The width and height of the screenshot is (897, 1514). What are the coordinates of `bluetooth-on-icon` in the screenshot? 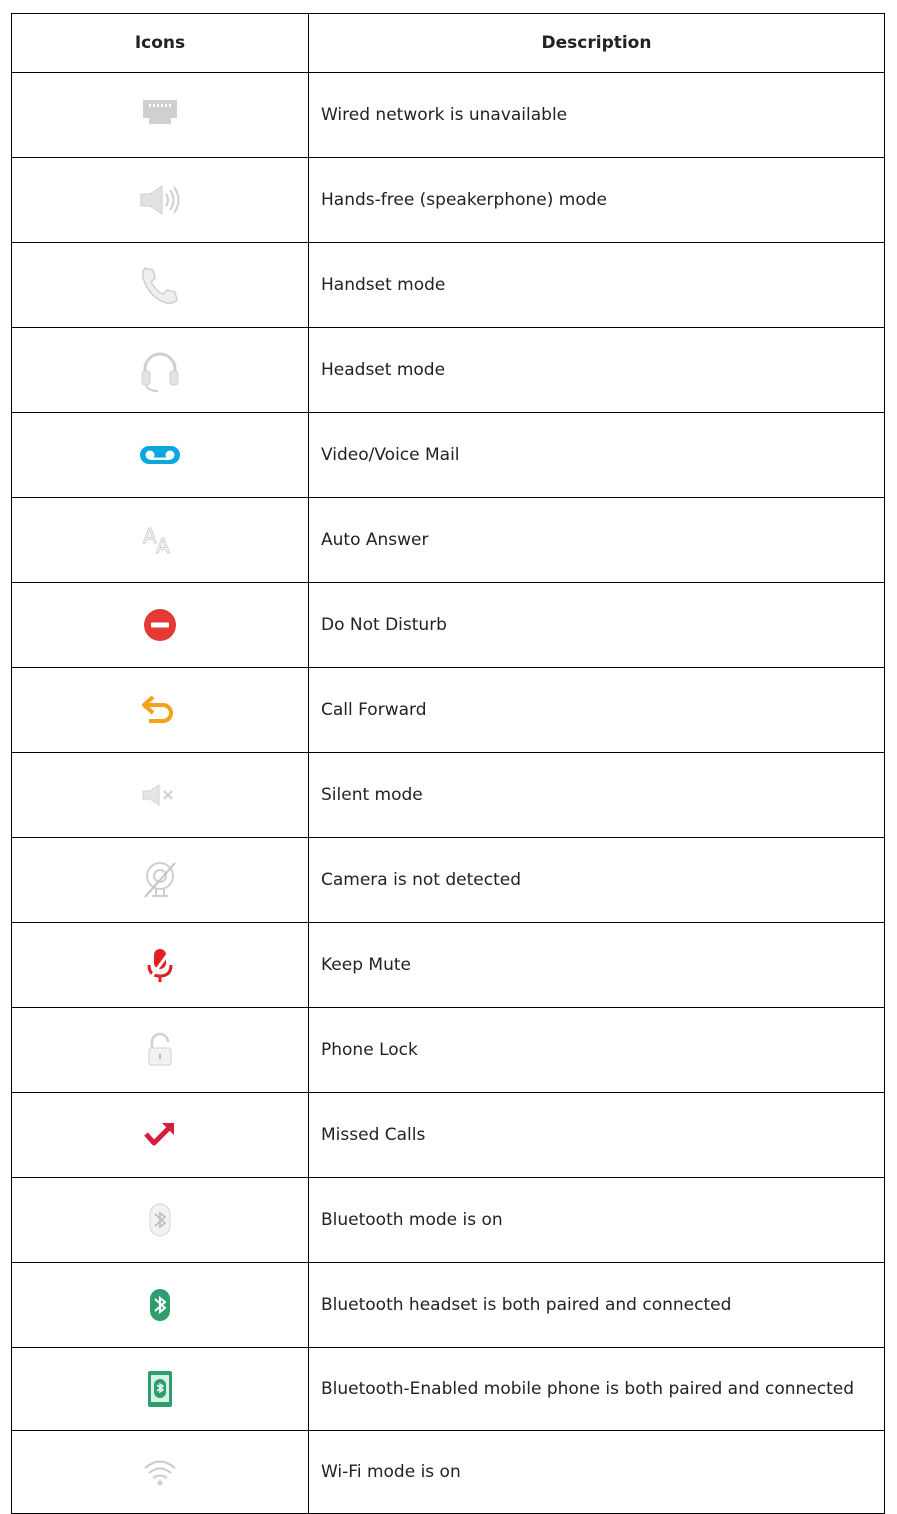 It's located at (160, 1220).